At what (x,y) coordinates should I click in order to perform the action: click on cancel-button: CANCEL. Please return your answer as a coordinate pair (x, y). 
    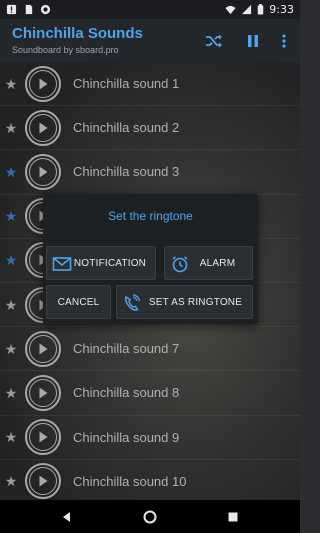
    Looking at the image, I should click on (78, 302).